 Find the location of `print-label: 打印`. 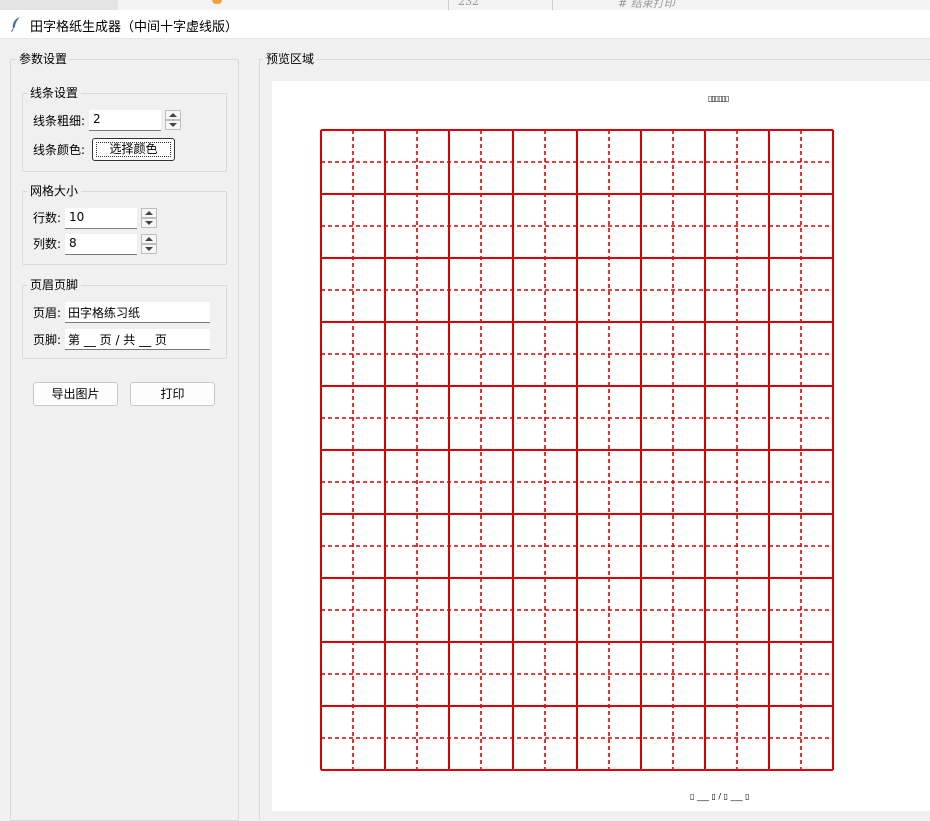

print-label: 打印 is located at coordinates (172, 394).